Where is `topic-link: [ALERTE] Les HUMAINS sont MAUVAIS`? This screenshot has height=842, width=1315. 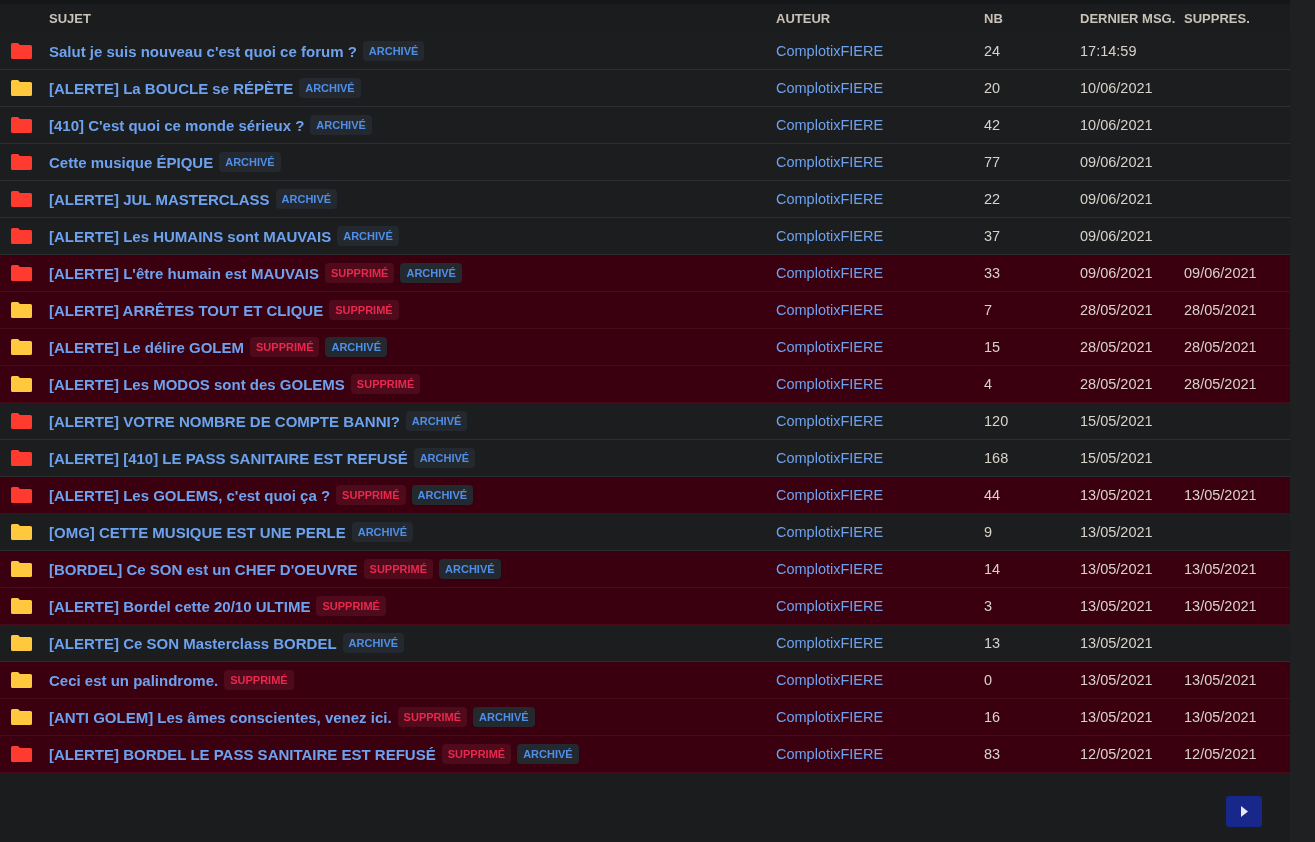
topic-link: [ALERTE] Les HUMAINS sont MAUVAIS is located at coordinates (190, 236).